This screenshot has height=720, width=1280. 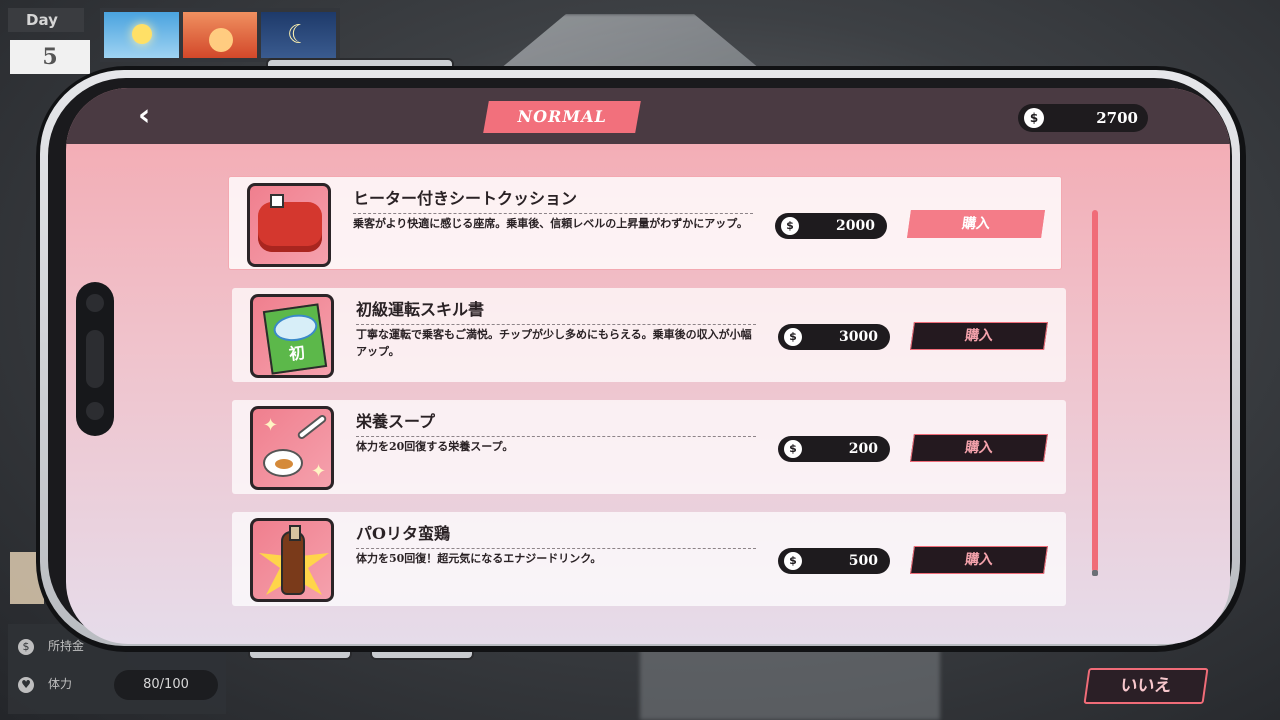 I want to click on money-stat-label: 所持金, so click(x=66, y=646).